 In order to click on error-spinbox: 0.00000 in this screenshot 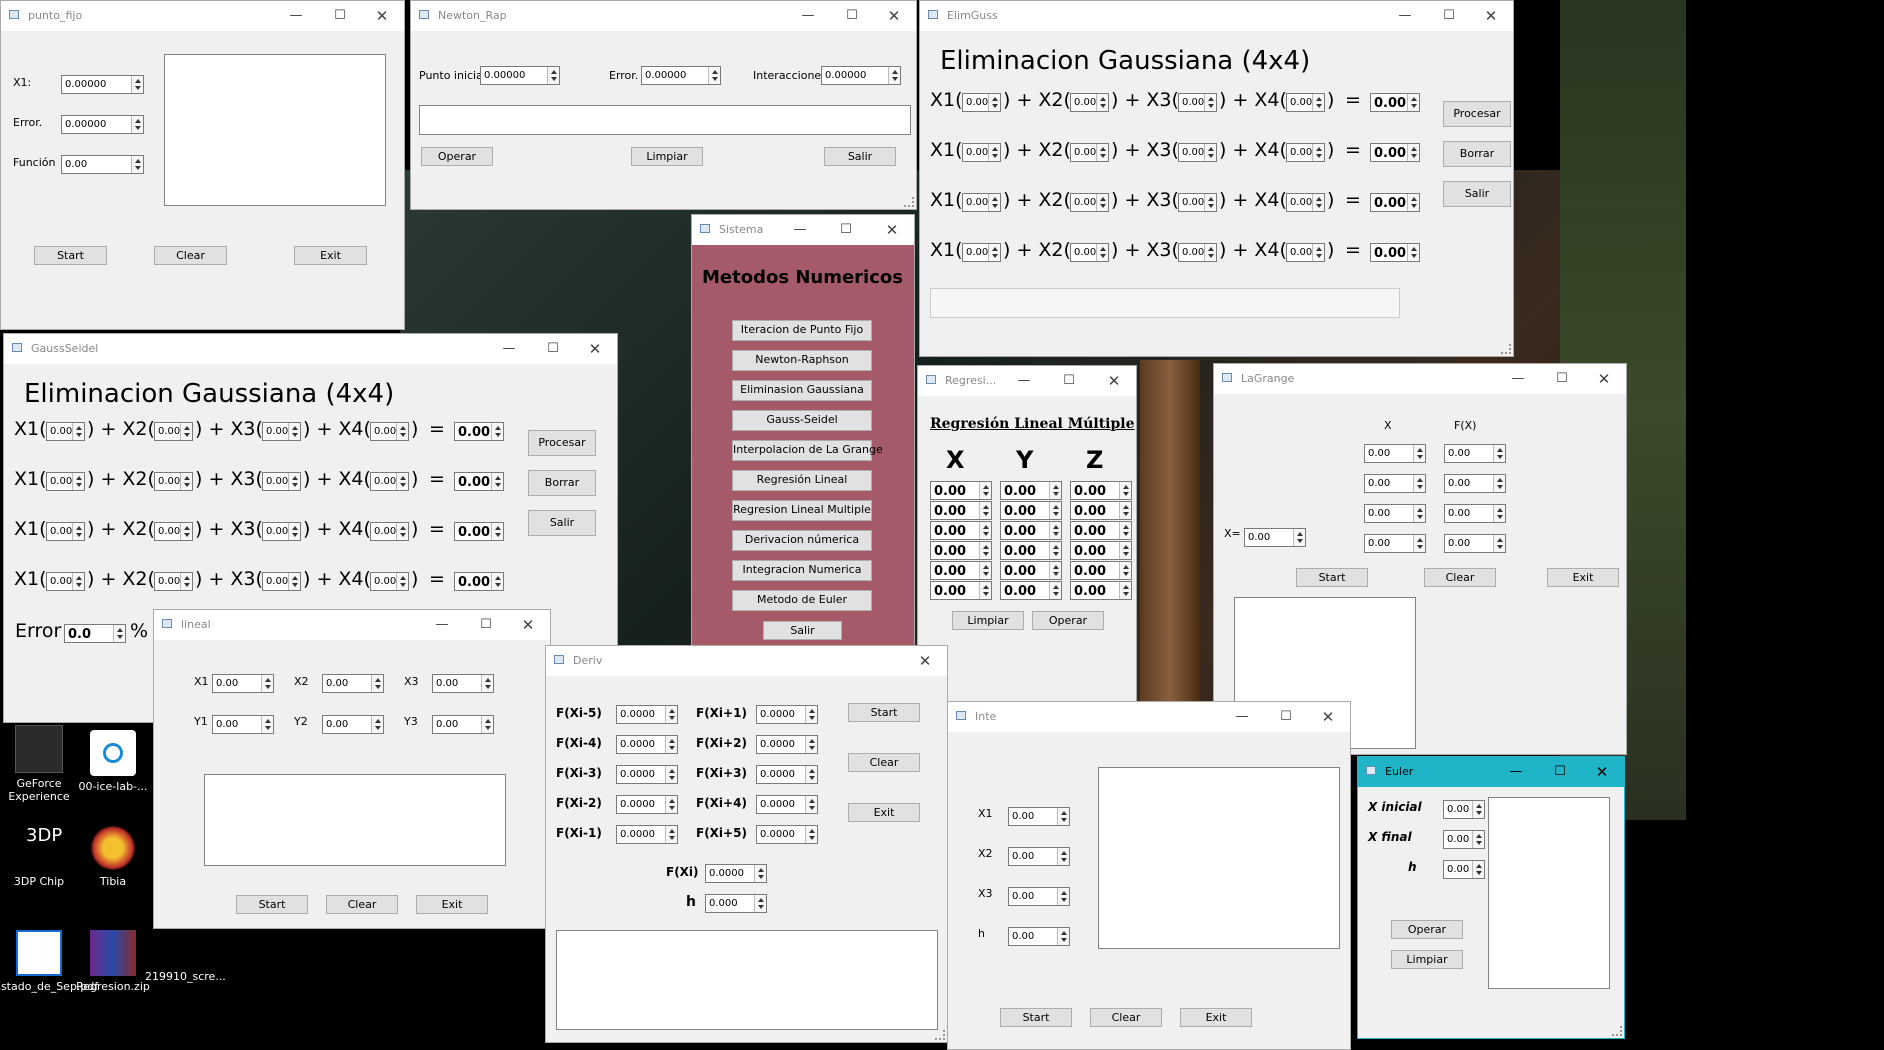, I will do `click(681, 75)`.